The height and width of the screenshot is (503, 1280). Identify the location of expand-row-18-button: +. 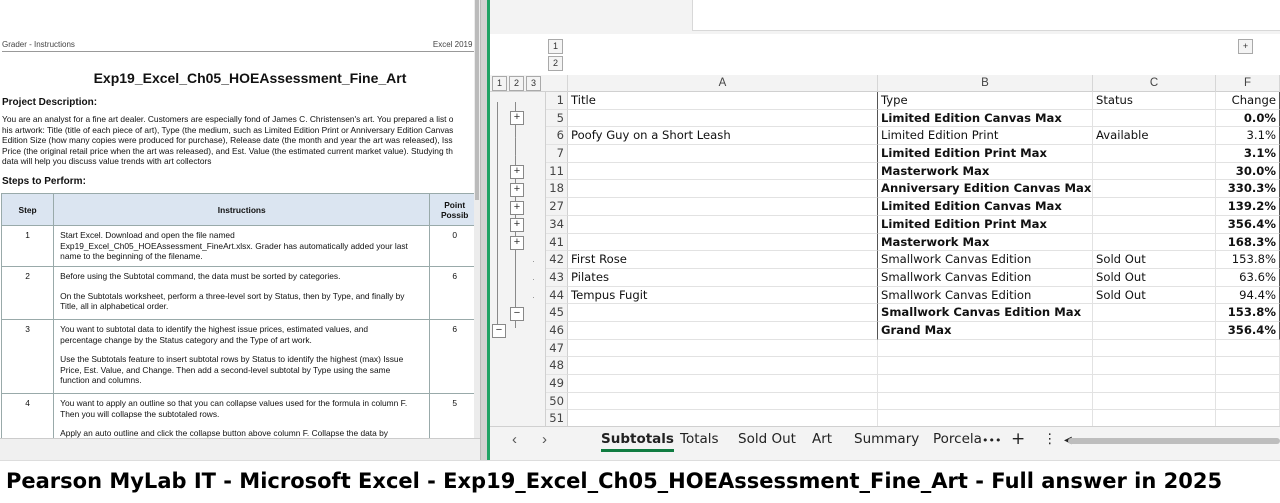
(517, 190).